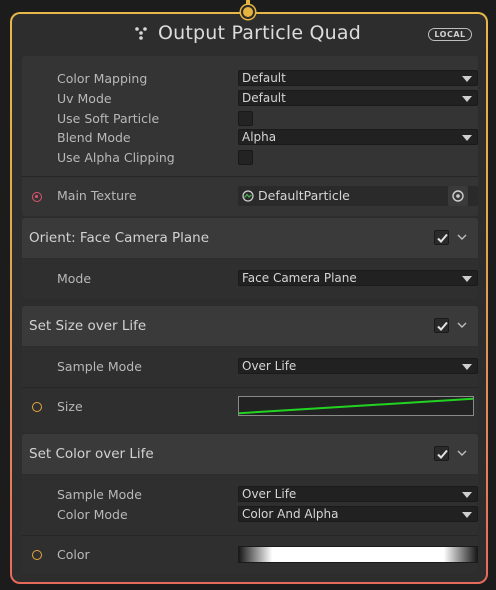  I want to click on uv-mode-dropdown: Default, so click(358, 98).